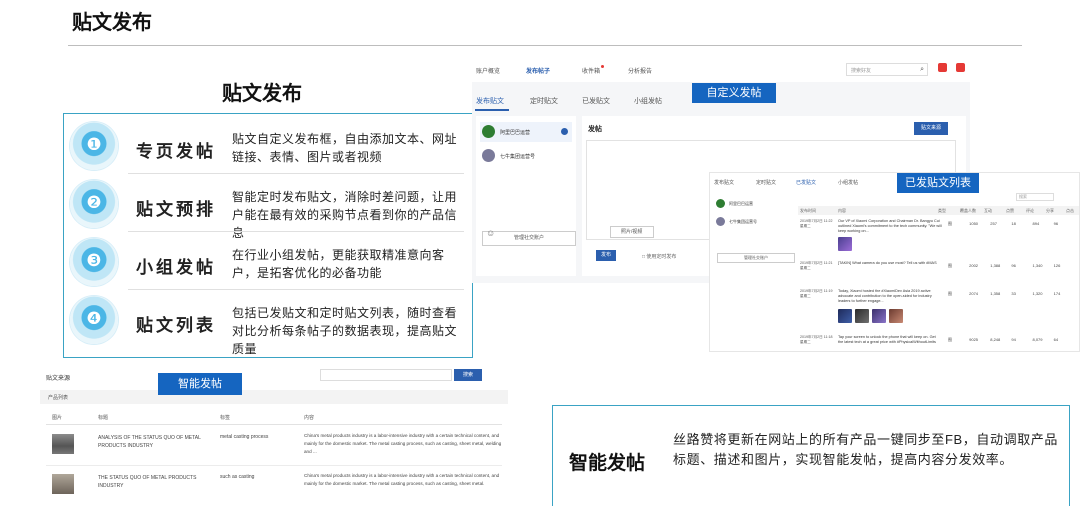 The width and height of the screenshot is (1080, 506). What do you see at coordinates (1037, 265) in the screenshot?
I see `metric: 1,340` at bounding box center [1037, 265].